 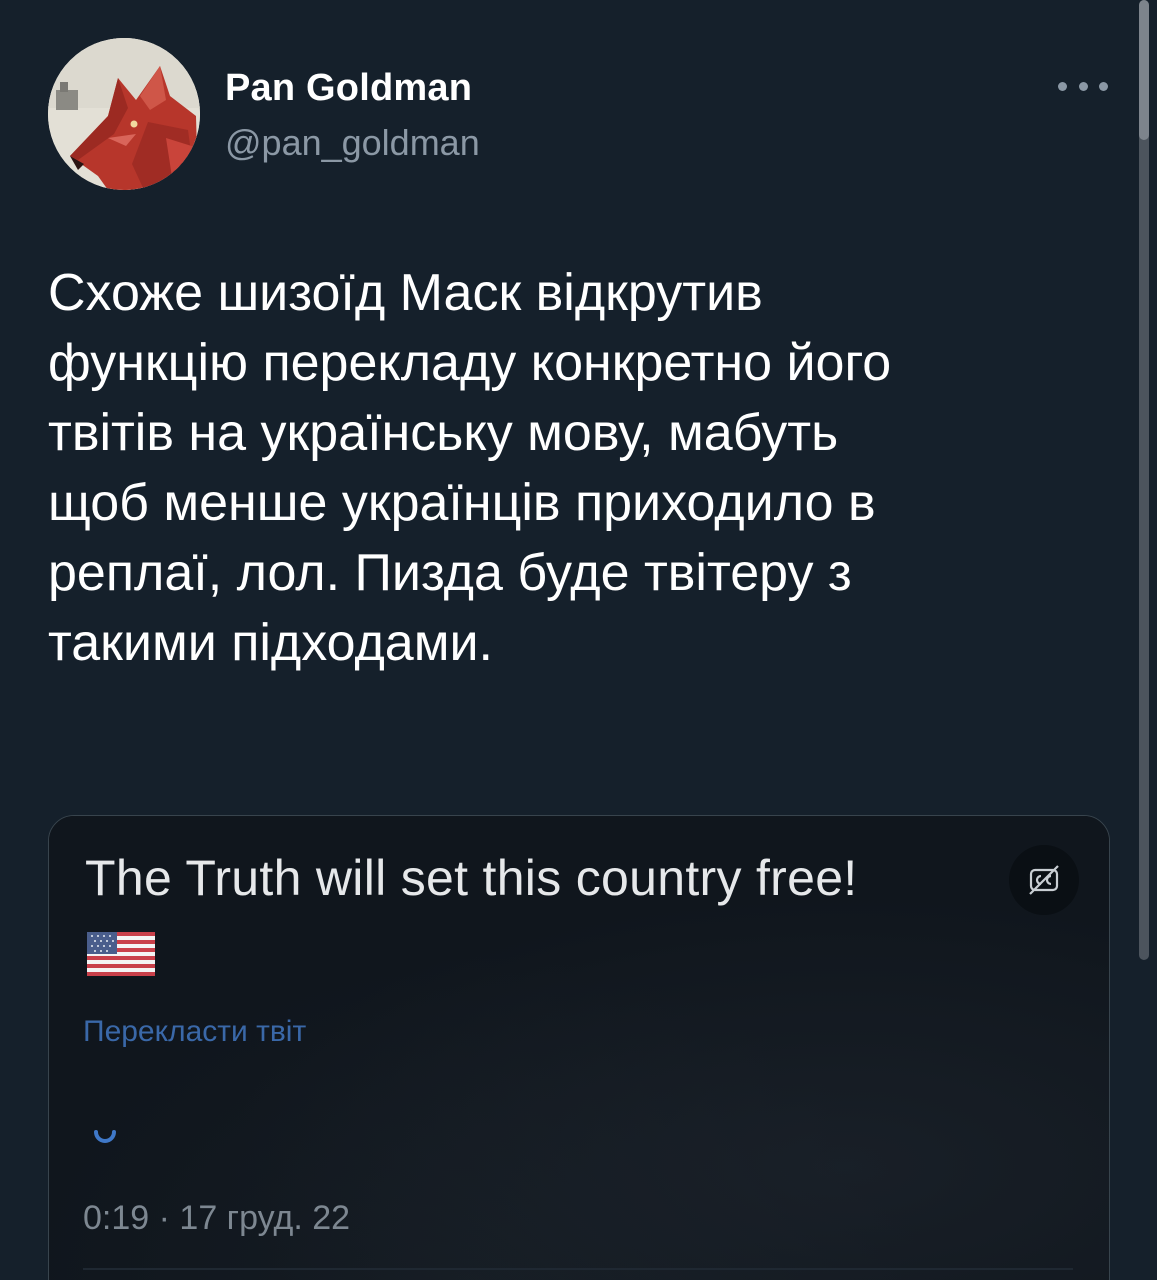 I want to click on tweet-time: 0:19, so click(x=116, y=1218).